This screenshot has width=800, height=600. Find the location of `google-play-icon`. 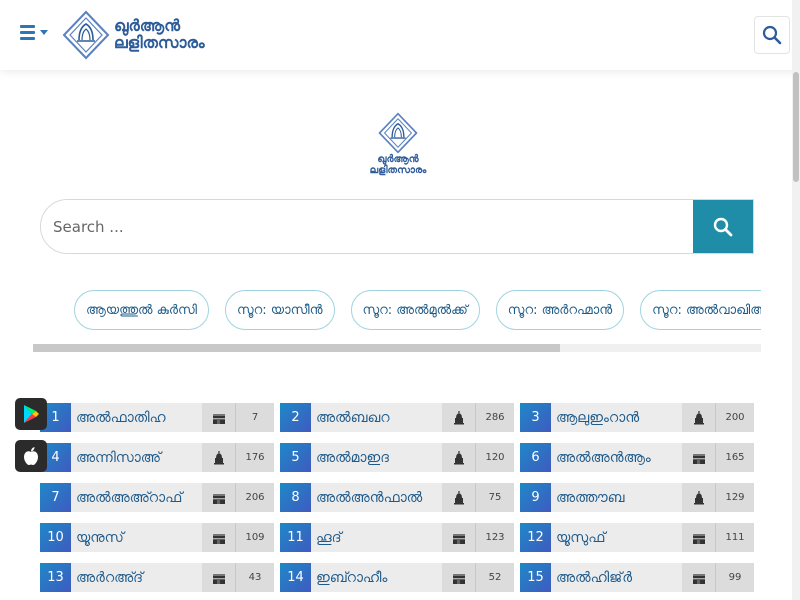

google-play-icon is located at coordinates (31, 414).